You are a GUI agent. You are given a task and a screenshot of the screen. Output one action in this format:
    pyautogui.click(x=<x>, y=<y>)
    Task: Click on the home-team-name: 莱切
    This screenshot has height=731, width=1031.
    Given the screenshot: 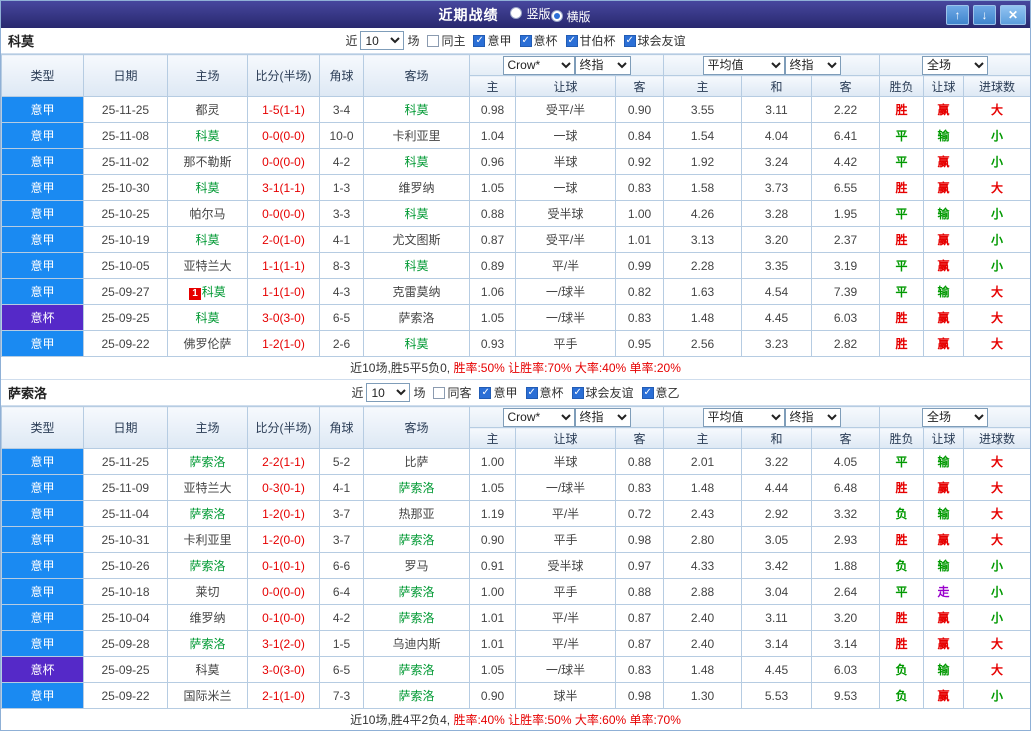 What is the action you would take?
    pyautogui.click(x=207, y=592)
    